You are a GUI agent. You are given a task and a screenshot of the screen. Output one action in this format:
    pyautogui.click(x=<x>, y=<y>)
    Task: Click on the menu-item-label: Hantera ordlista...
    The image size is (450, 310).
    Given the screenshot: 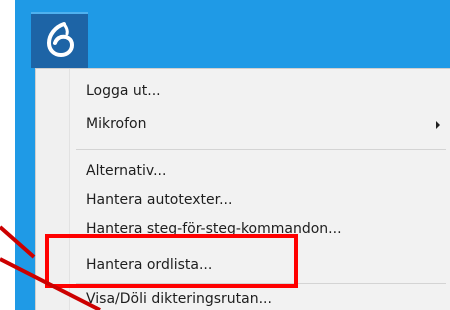 What is the action you would take?
    pyautogui.click(x=149, y=265)
    